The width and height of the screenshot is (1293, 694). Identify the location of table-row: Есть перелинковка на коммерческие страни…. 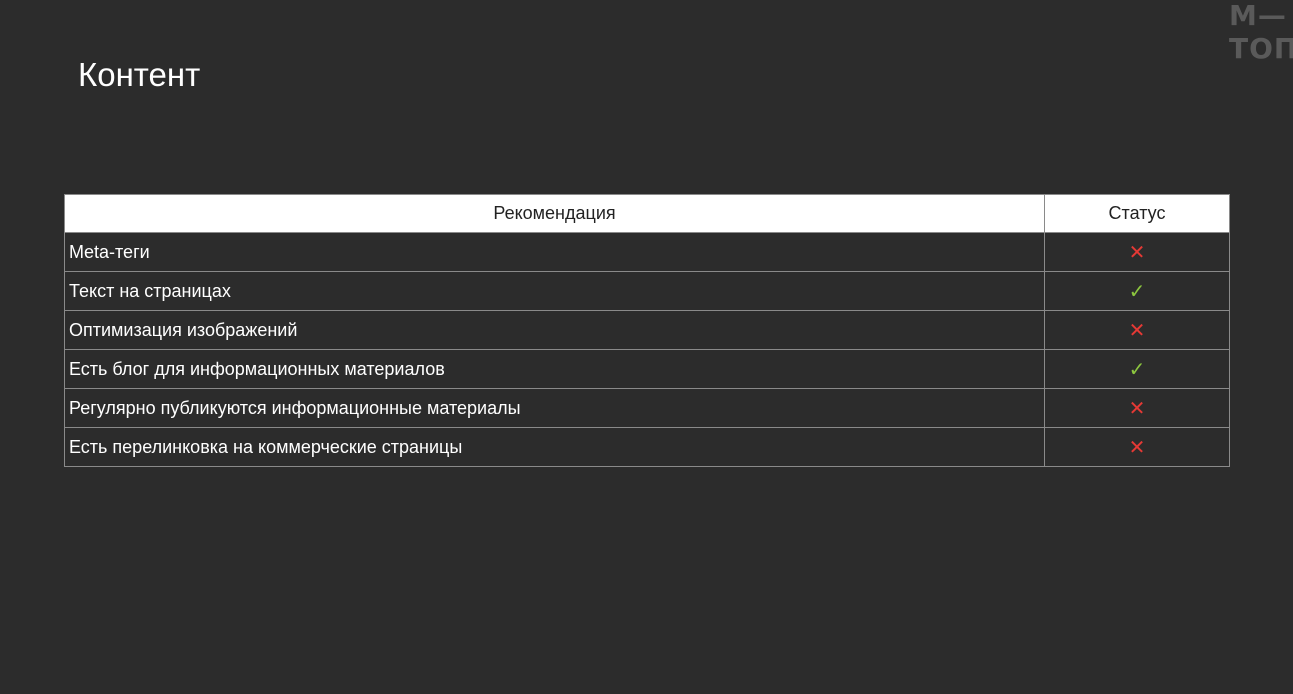
(647, 447).